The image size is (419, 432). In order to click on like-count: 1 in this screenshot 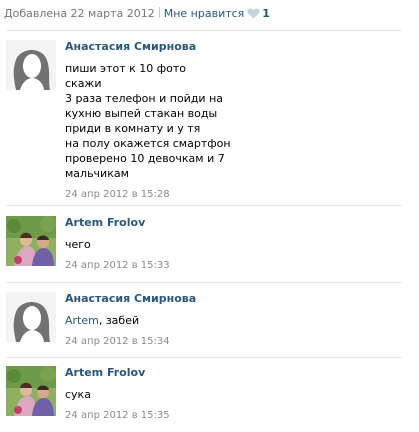, I will do `click(266, 13)`.